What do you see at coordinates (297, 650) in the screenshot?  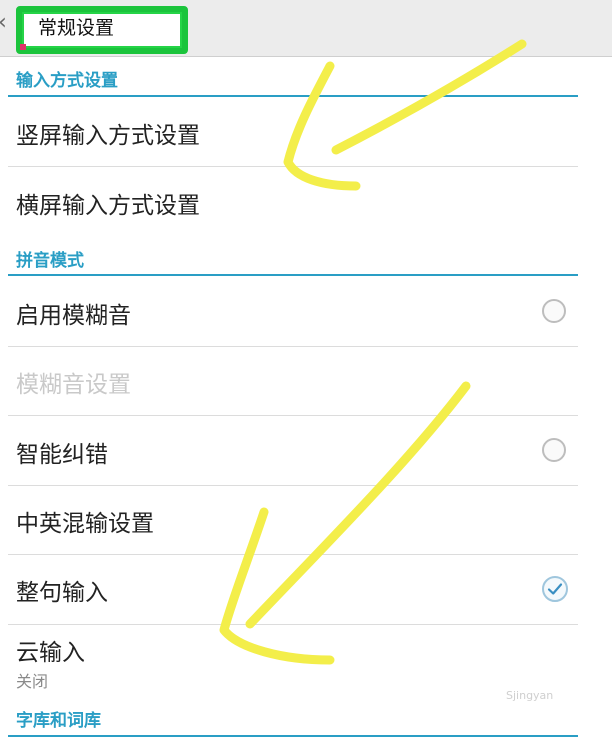 I see `cloud-input-row: 云输入` at bounding box center [297, 650].